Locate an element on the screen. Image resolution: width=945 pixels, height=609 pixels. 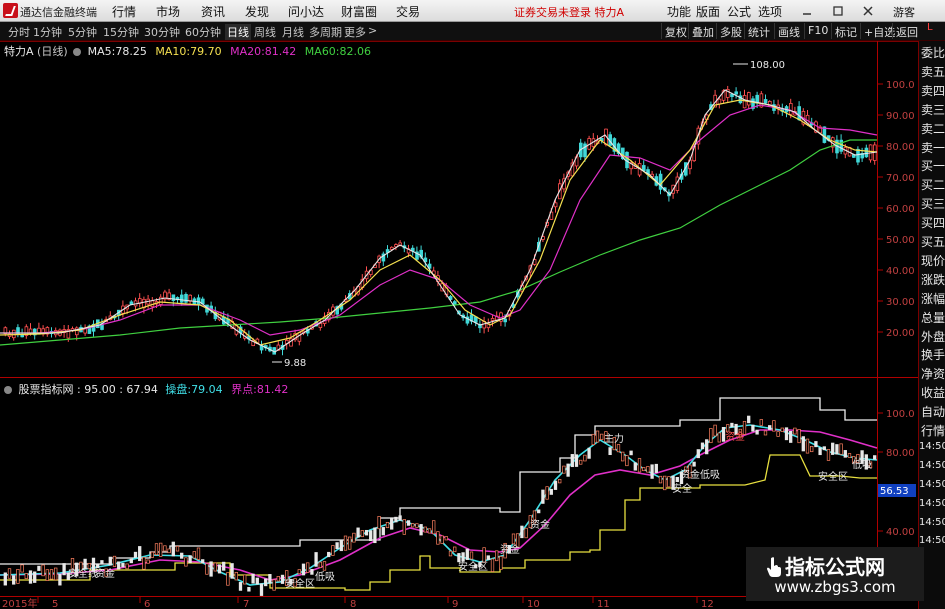
time-label: 11 is located at coordinates (603, 604).